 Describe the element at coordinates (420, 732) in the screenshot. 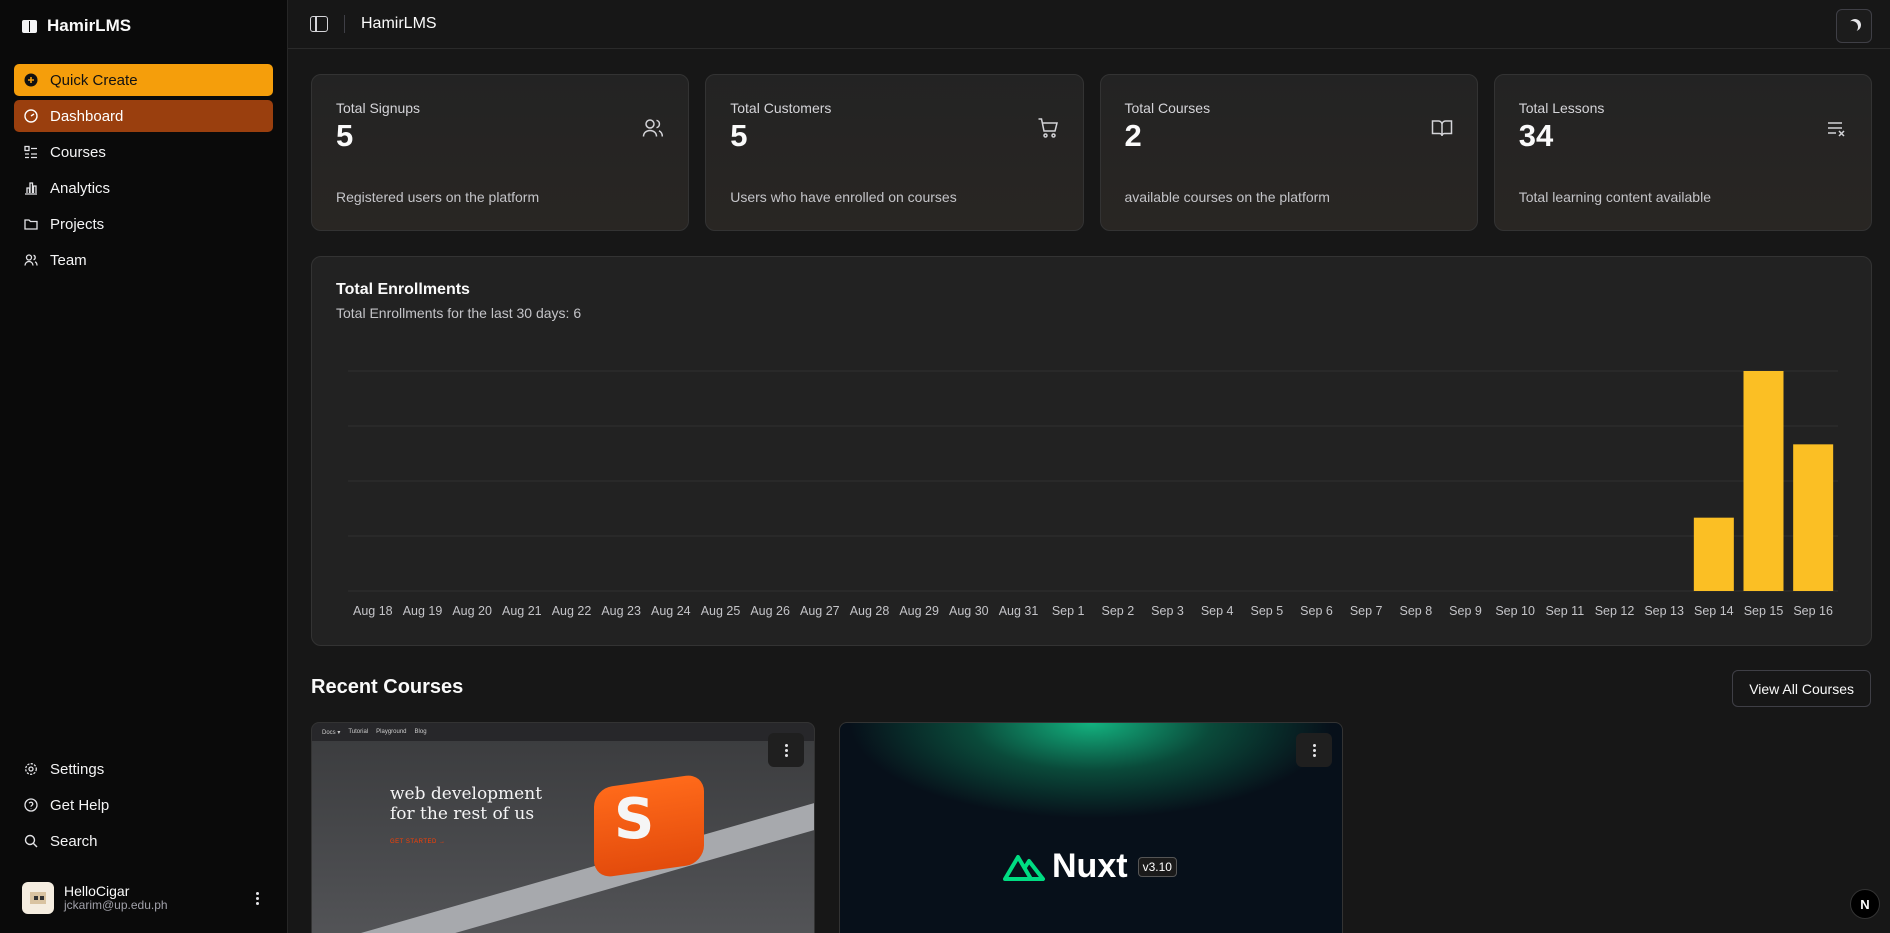

I see `thumb-nav-item: Blog` at that location.